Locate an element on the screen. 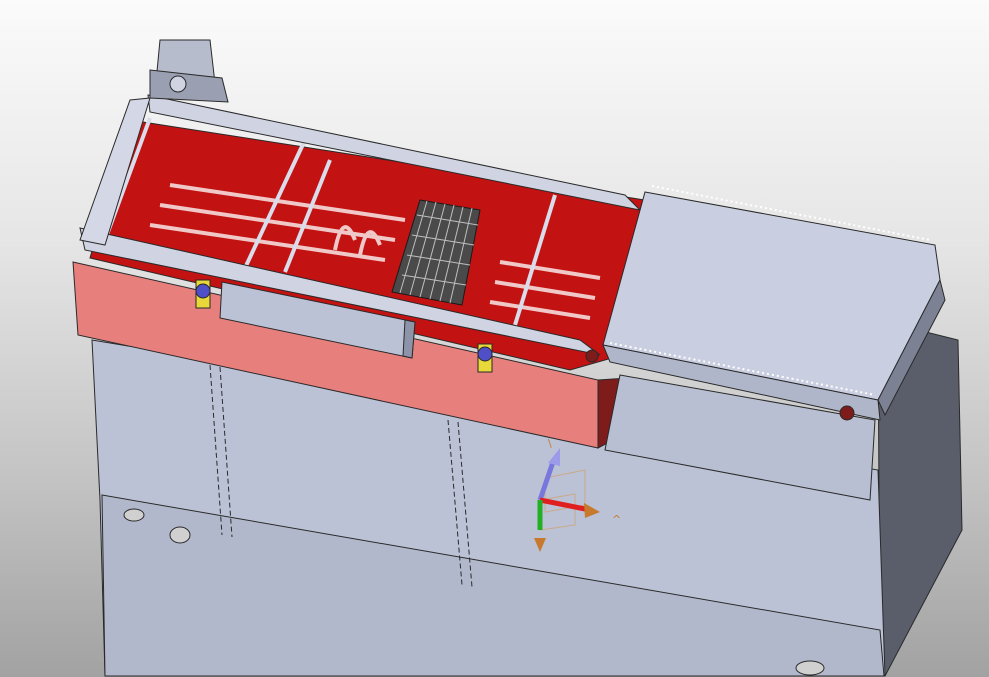  triad-z-label: \ is located at coordinates (550, 443).